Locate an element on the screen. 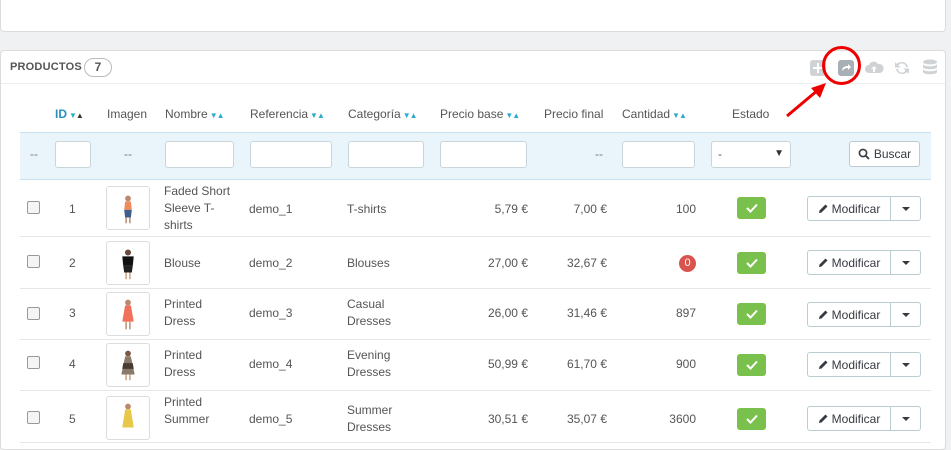 The image size is (951, 450). cell-id: 1 is located at coordinates (72, 209).